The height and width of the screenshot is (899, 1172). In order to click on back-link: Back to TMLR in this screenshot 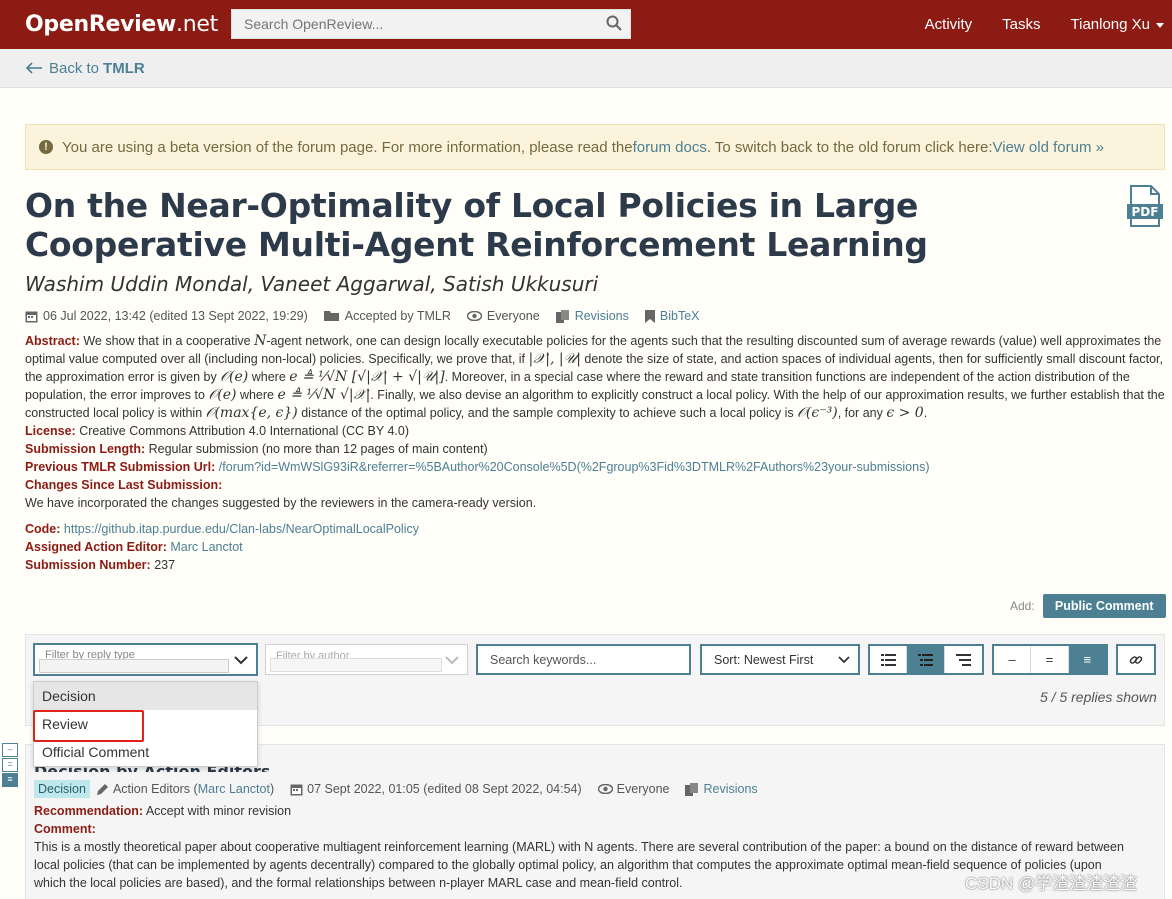, I will do `click(85, 68)`.